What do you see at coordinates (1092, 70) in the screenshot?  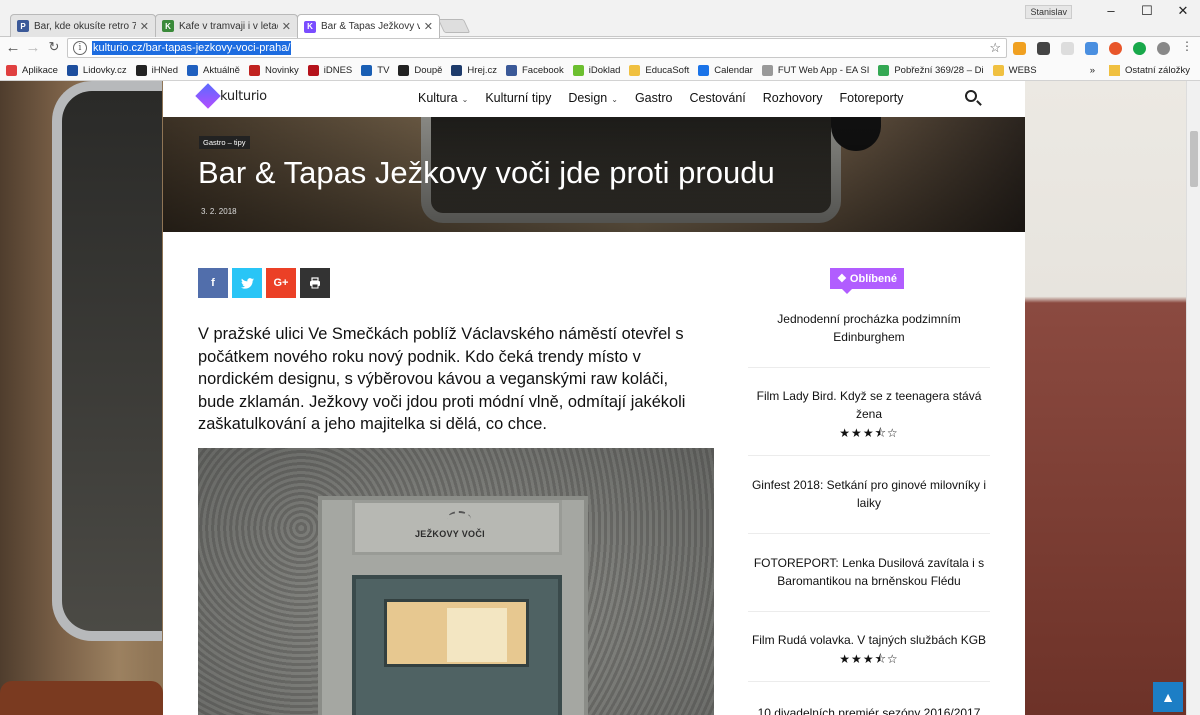 I see `bookmarks-more-button: »` at bounding box center [1092, 70].